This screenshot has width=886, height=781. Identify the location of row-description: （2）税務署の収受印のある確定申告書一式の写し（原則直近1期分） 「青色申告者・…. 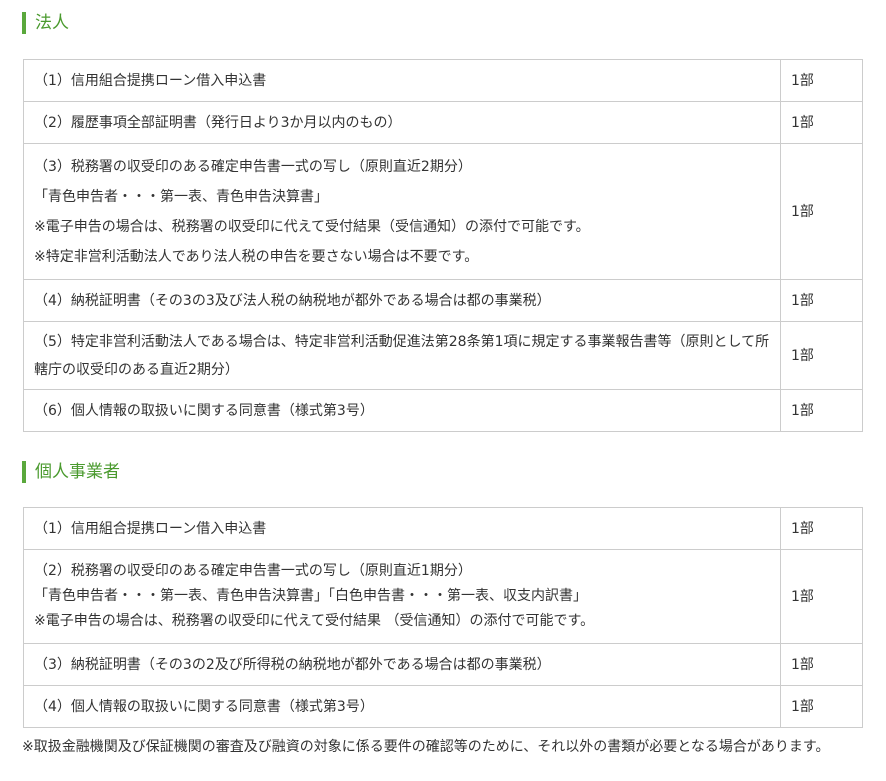
(402, 596).